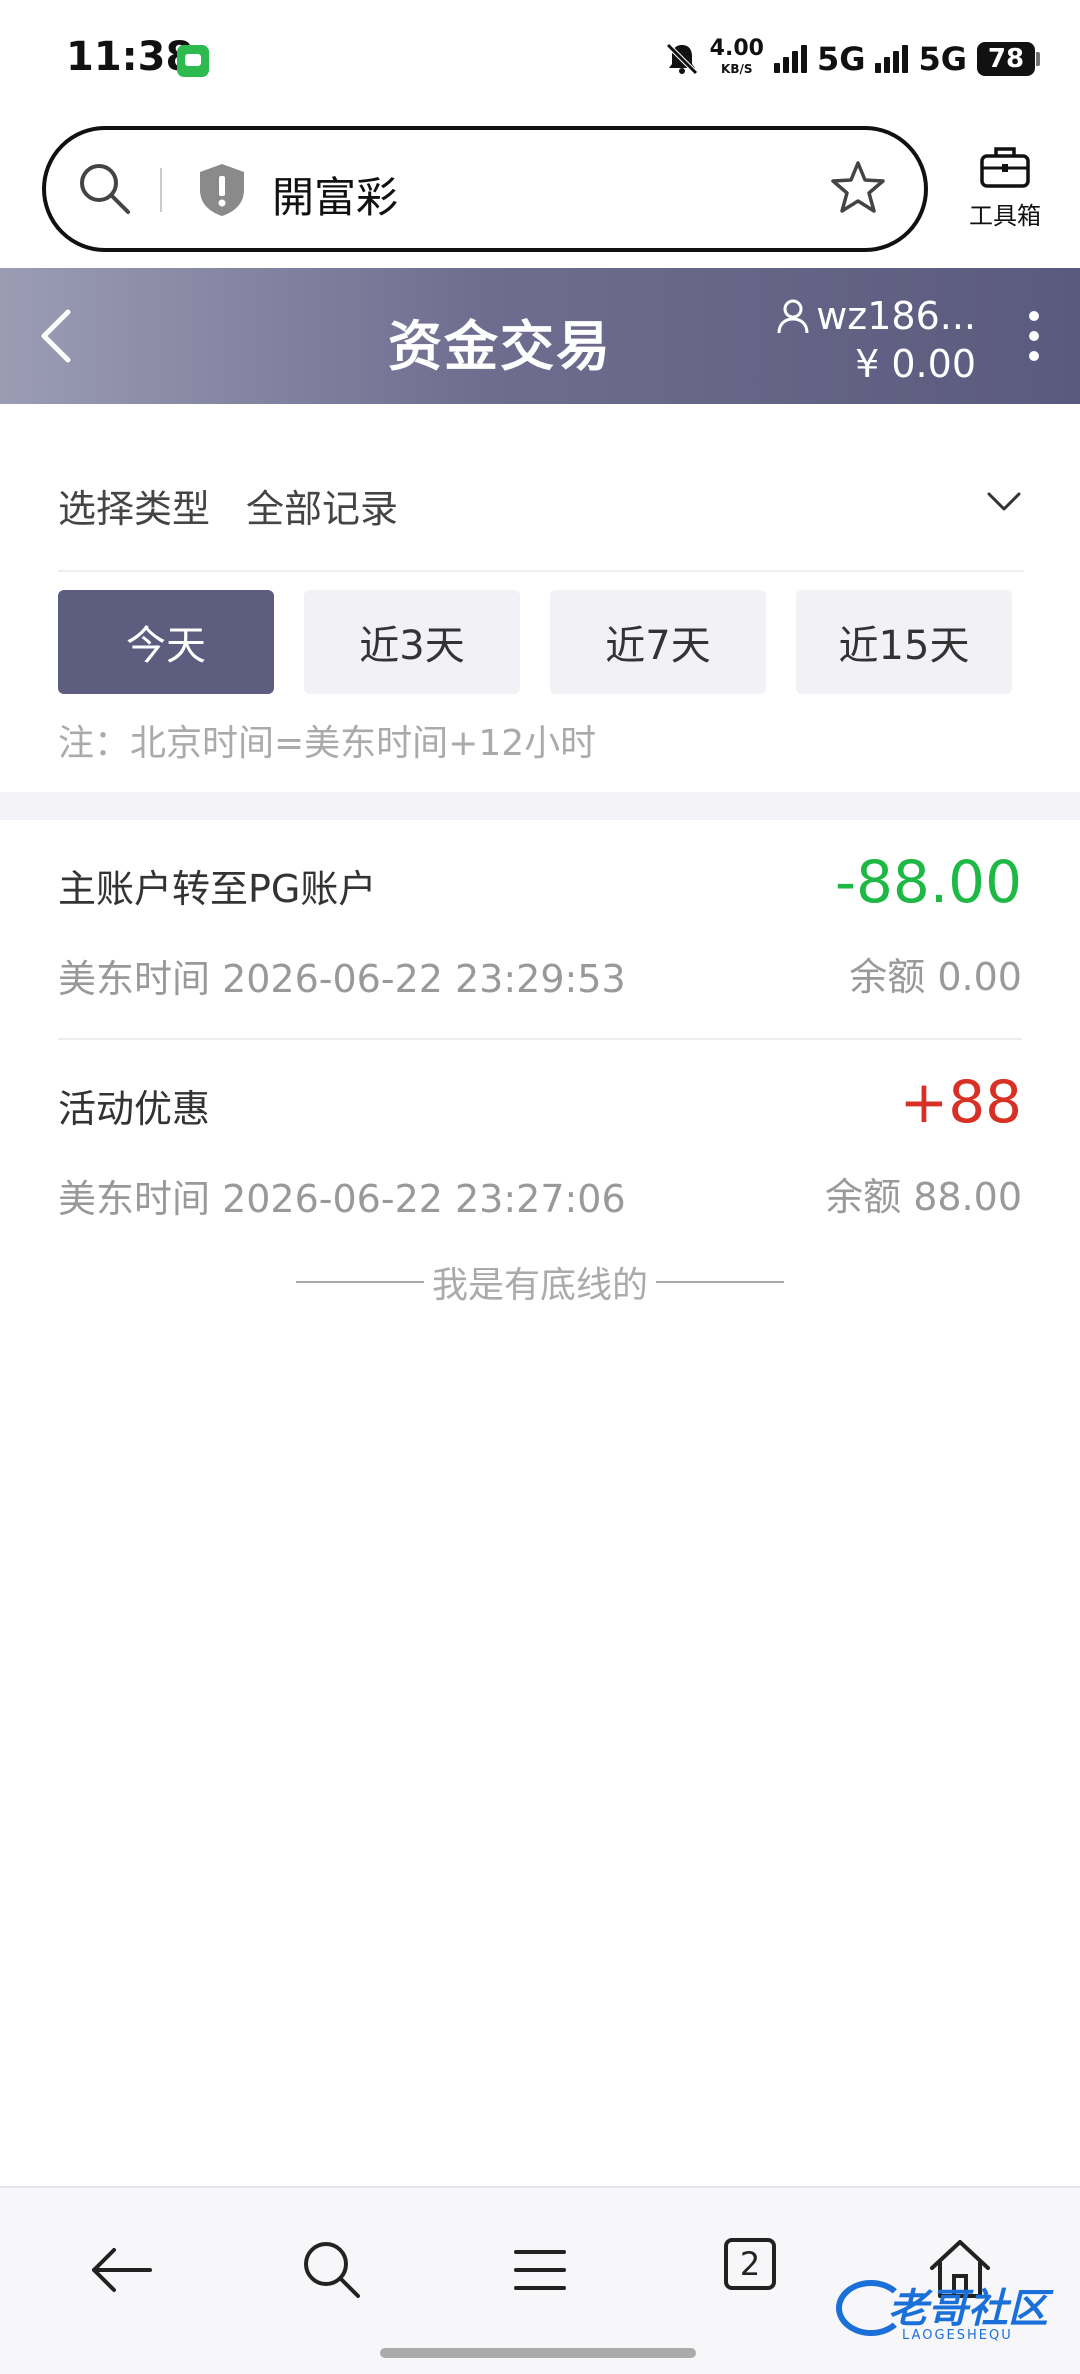 The image size is (1080, 2374). I want to click on mute-bell-icon, so click(681, 59).